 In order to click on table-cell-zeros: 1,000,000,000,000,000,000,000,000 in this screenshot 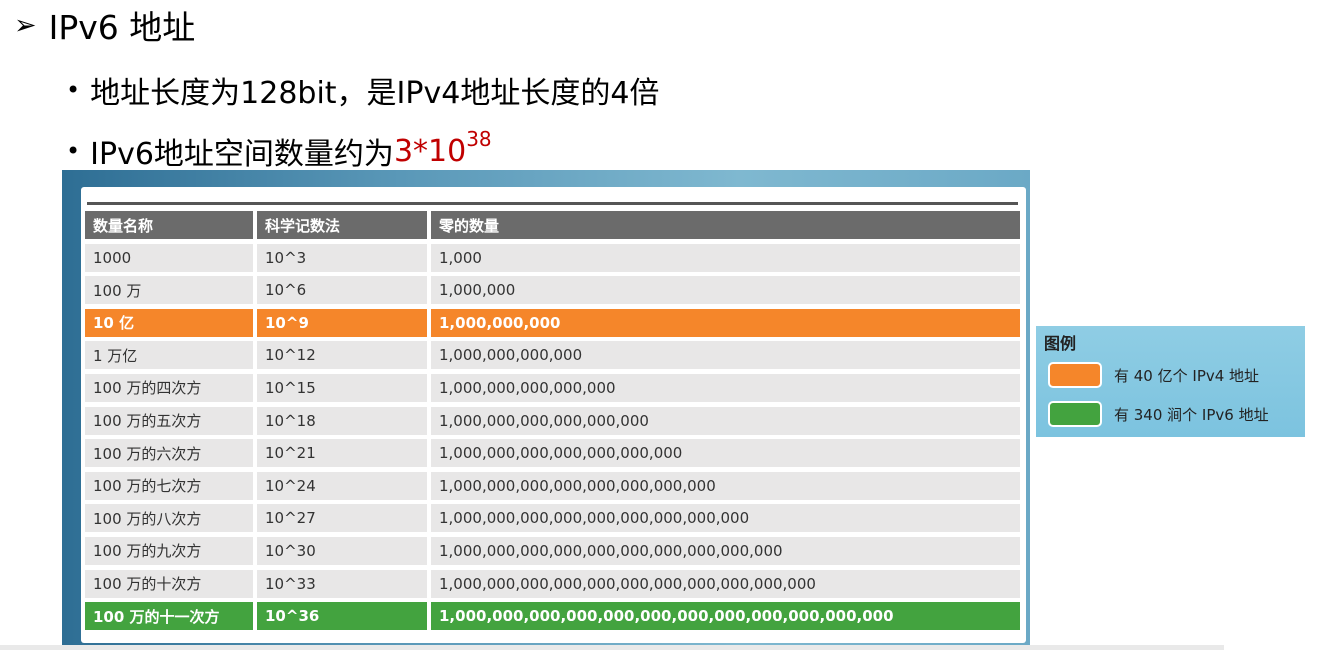, I will do `click(725, 485)`.